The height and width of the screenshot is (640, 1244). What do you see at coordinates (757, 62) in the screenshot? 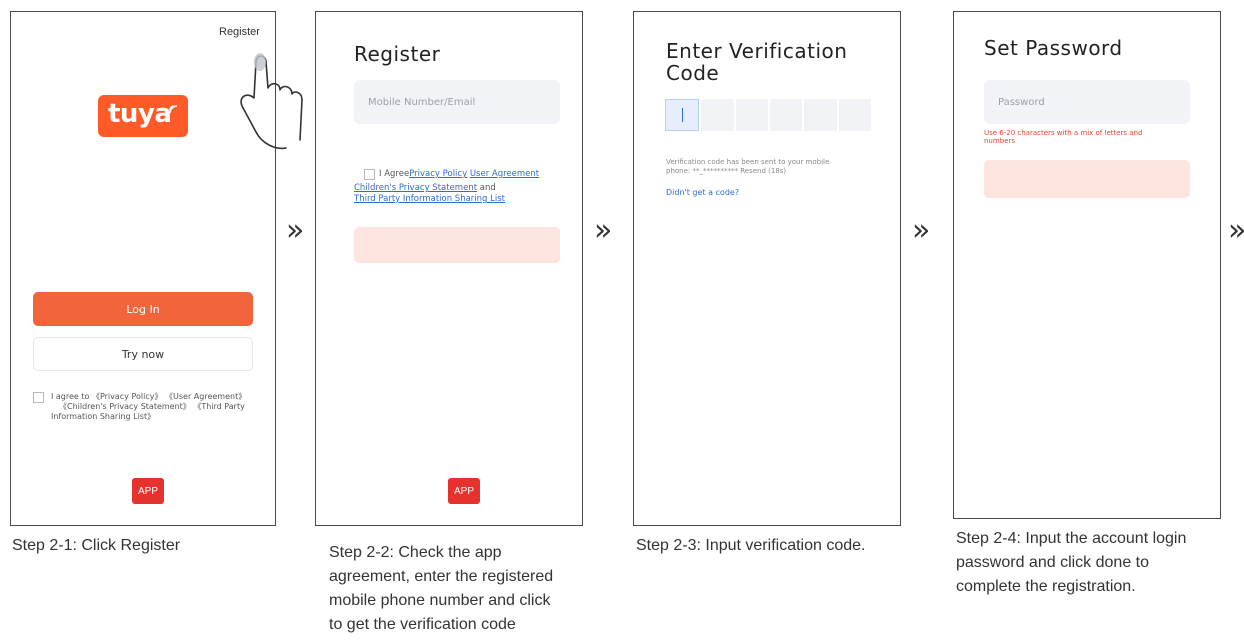
I see `page-title: Enter Verification Code` at bounding box center [757, 62].